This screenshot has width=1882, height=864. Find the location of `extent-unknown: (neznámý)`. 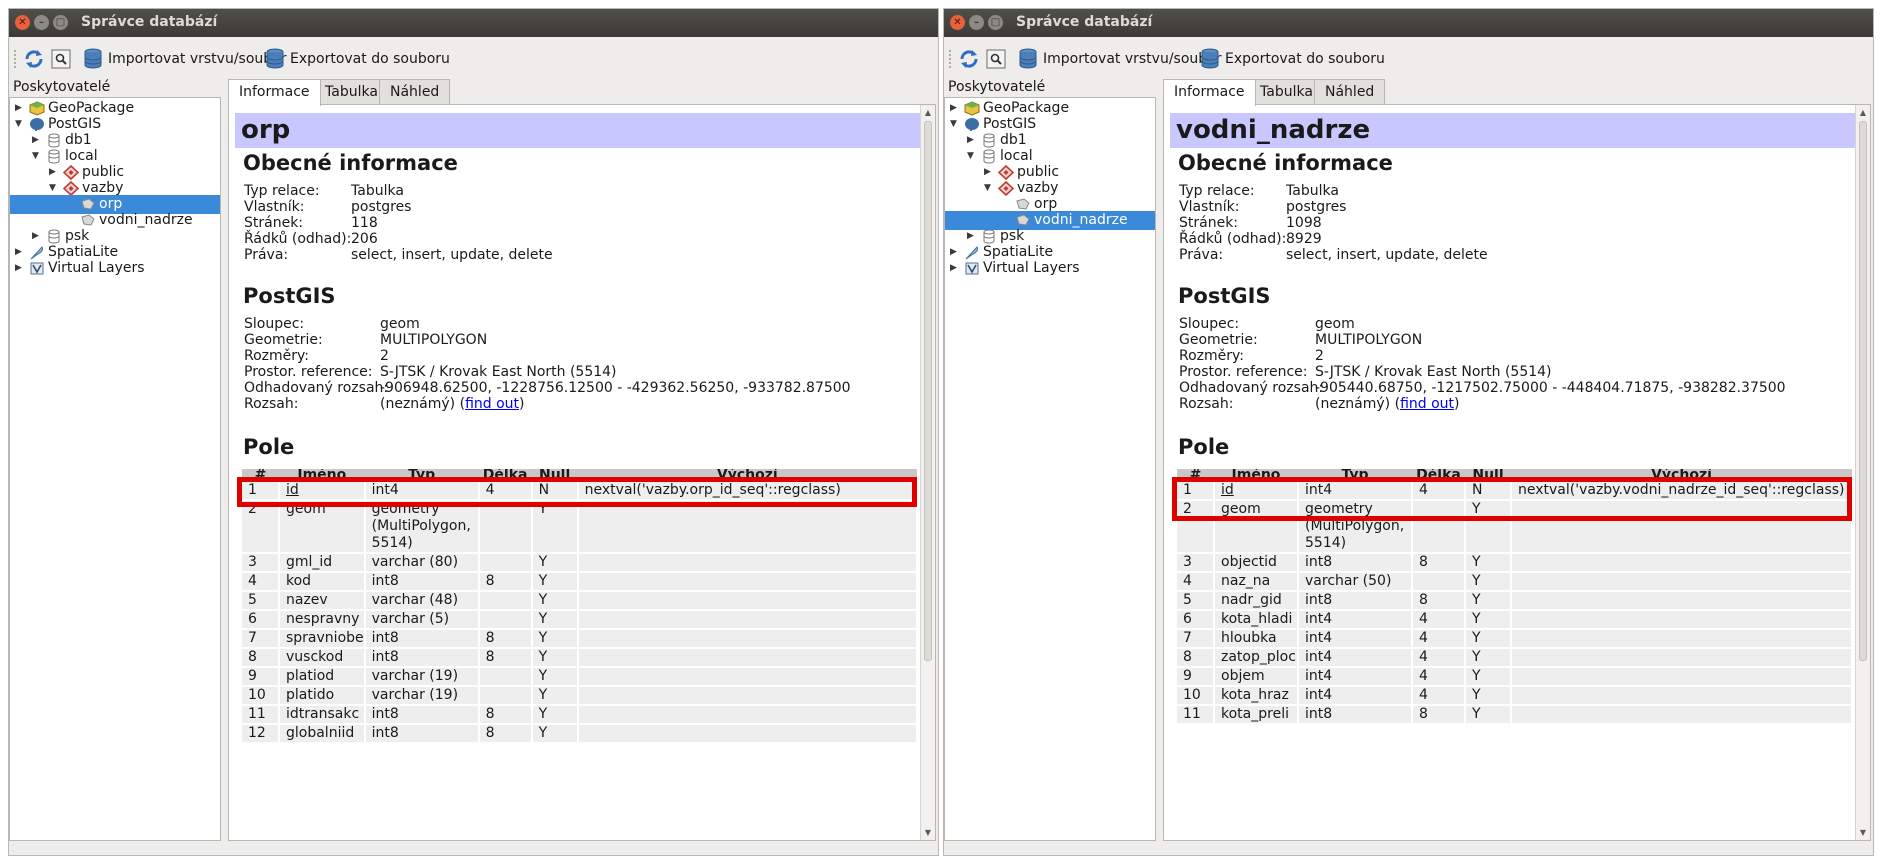

extent-unknown: (neznámý) is located at coordinates (418, 404).